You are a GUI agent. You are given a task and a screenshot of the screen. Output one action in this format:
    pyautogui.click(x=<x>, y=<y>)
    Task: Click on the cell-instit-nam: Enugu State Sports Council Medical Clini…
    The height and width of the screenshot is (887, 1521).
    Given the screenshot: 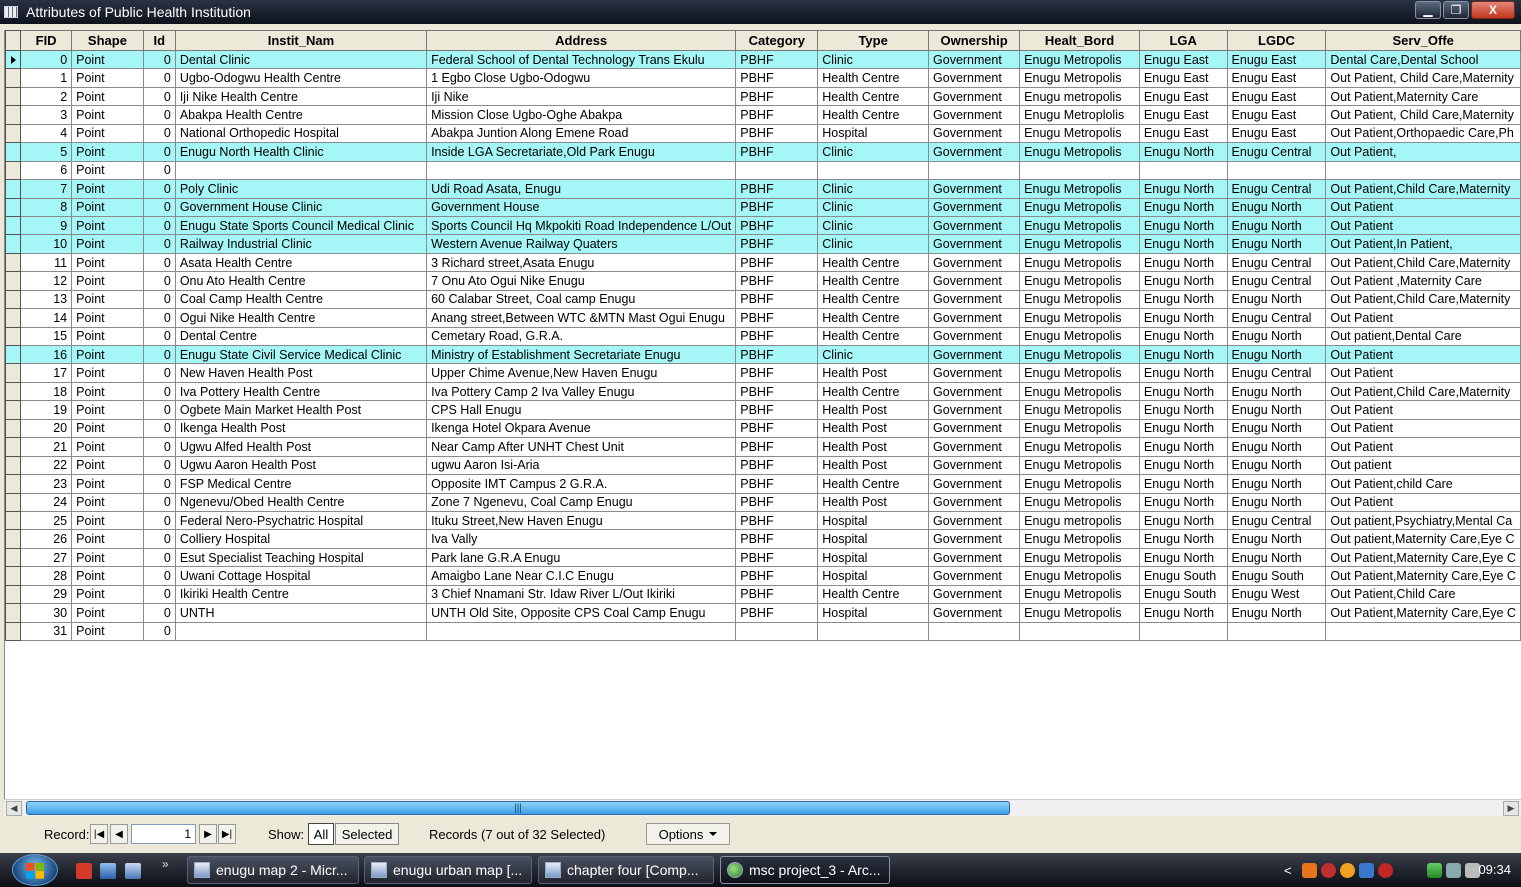 What is the action you would take?
    pyautogui.click(x=301, y=225)
    